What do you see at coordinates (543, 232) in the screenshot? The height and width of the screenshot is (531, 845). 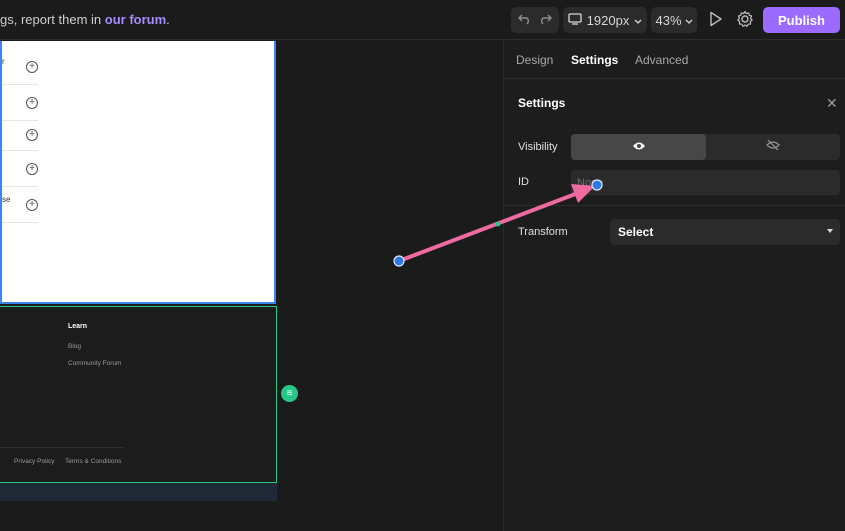 I see `transform-label: Transform` at bounding box center [543, 232].